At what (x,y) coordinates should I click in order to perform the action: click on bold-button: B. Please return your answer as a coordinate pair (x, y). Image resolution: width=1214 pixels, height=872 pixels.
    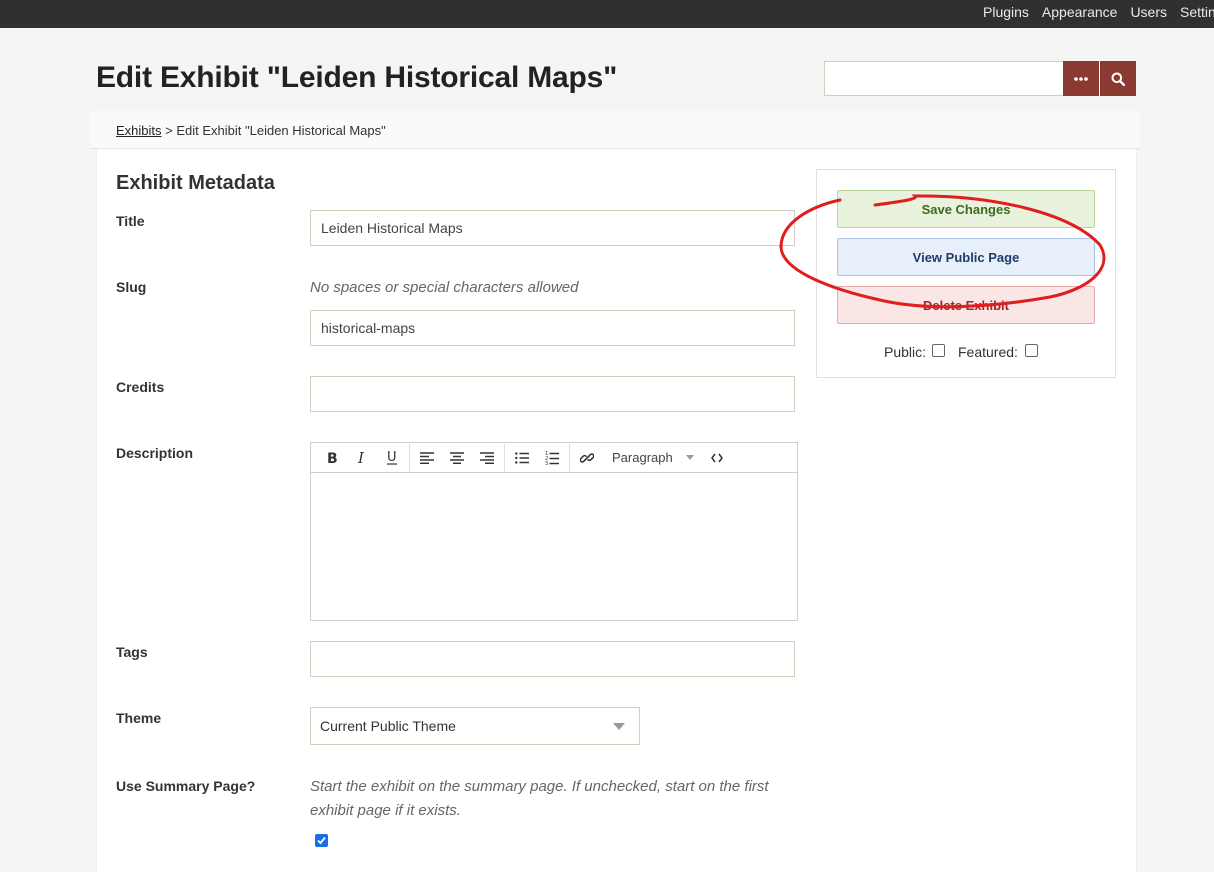
    Looking at the image, I should click on (332, 458).